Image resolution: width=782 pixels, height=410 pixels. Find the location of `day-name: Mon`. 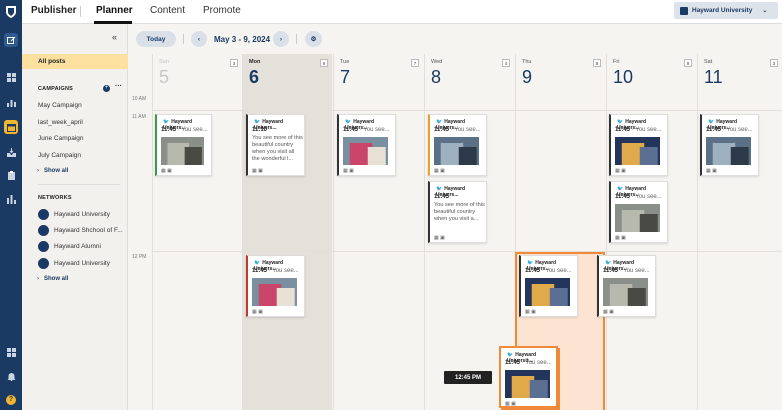

day-name: Mon is located at coordinates (255, 62).